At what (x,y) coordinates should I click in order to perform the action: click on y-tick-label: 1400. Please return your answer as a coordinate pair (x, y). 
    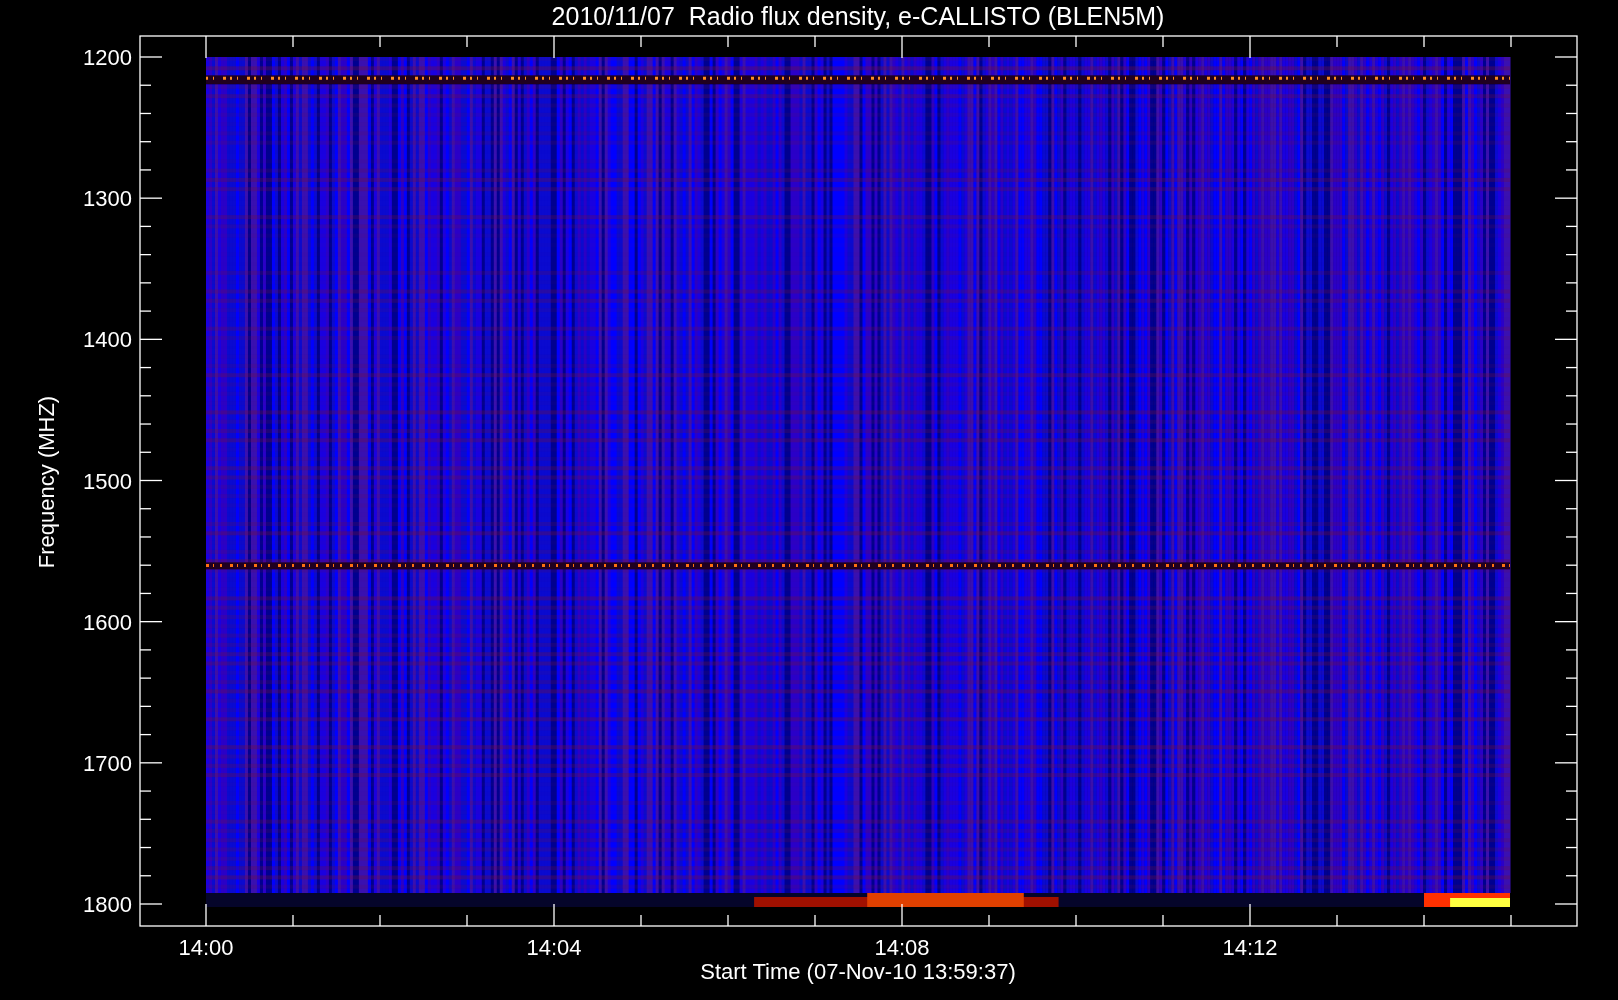
    Looking at the image, I should click on (107, 340).